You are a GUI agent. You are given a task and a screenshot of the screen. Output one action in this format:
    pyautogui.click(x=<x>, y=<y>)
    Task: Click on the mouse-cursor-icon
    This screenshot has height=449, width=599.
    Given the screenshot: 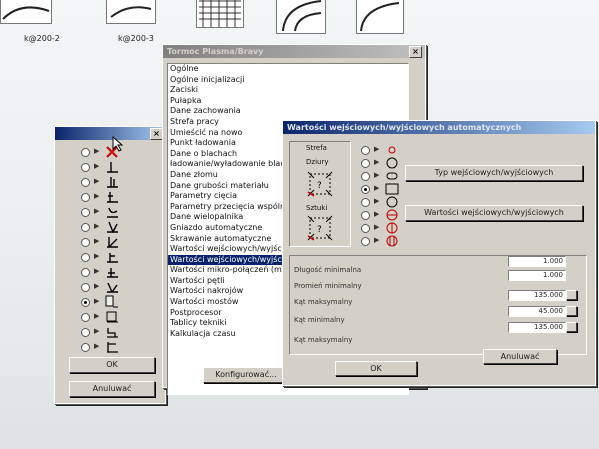 What is the action you would take?
    pyautogui.click(x=118, y=144)
    